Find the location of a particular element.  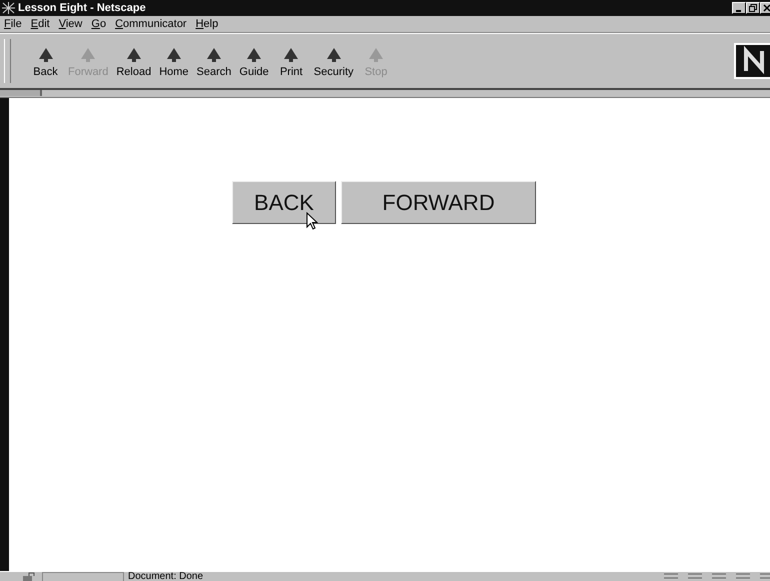

toolbar-button: Reload is located at coordinates (134, 61).